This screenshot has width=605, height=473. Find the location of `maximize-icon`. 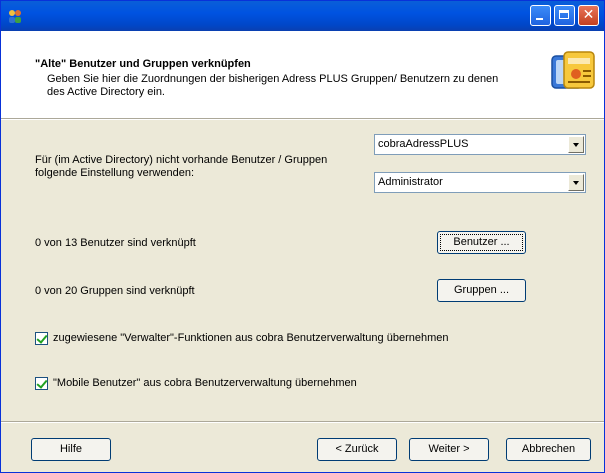

maximize-icon is located at coordinates (564, 14).